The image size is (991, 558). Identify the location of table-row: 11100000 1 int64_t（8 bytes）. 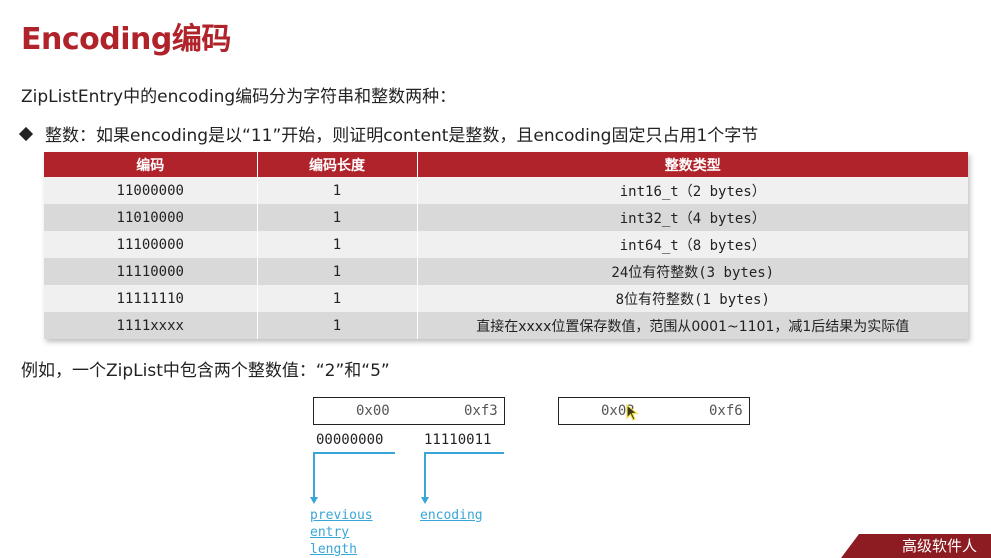
(506, 244).